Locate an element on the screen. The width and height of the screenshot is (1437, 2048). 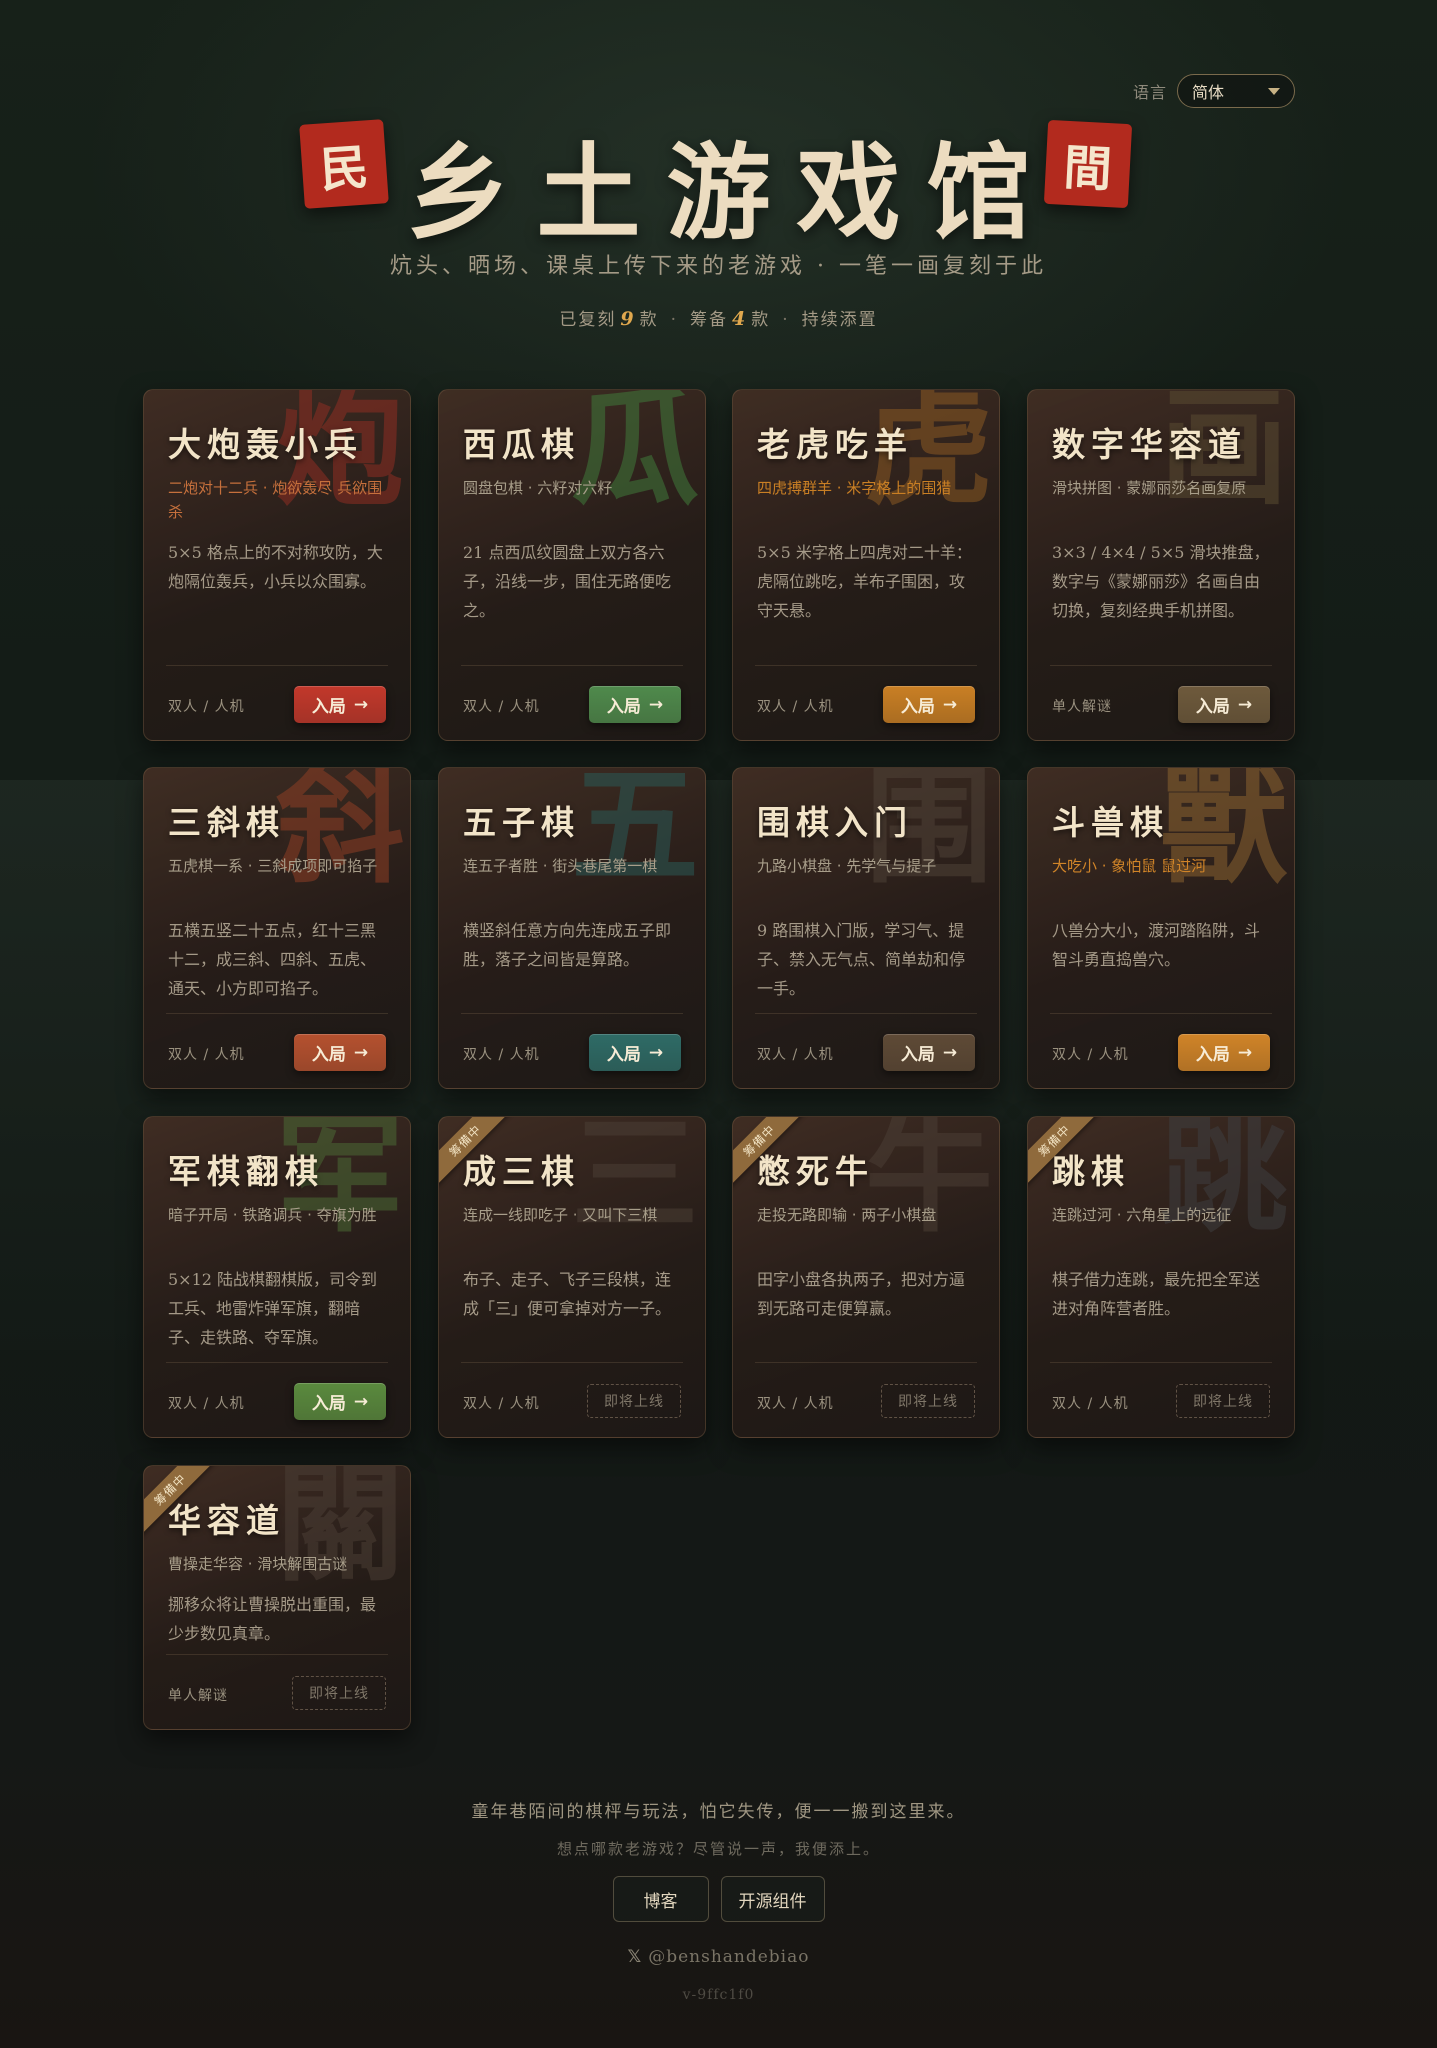
card-description: 田字小盘各执两子，把对方逼到无路可走便算赢。 is located at coordinates (861, 1294).